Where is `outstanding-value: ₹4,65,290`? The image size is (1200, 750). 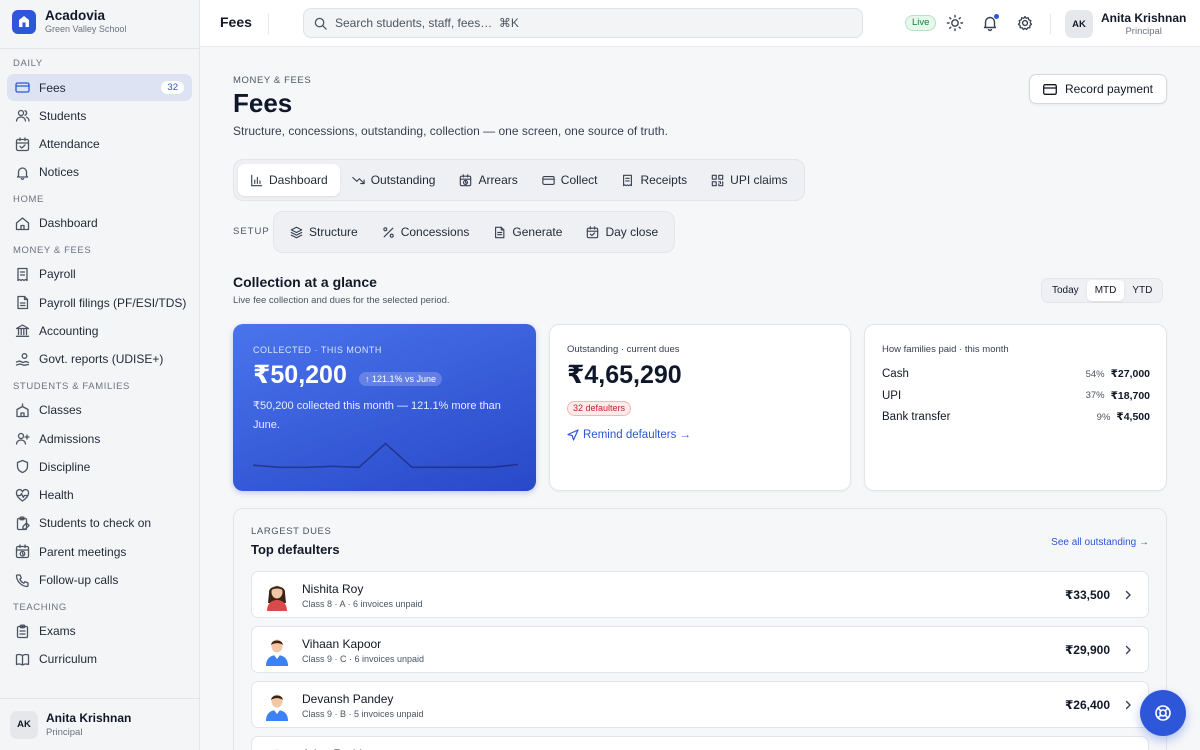
outstanding-value: ₹4,65,290 is located at coordinates (624, 375).